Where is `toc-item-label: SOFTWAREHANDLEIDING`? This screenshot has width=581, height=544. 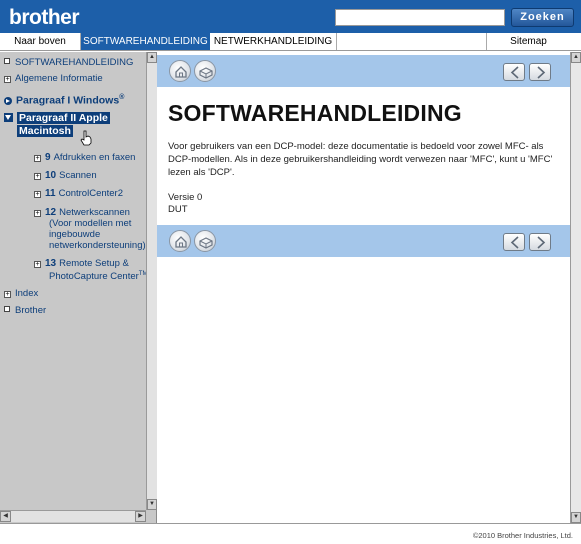 toc-item-label: SOFTWAREHANDLEIDING is located at coordinates (74, 62).